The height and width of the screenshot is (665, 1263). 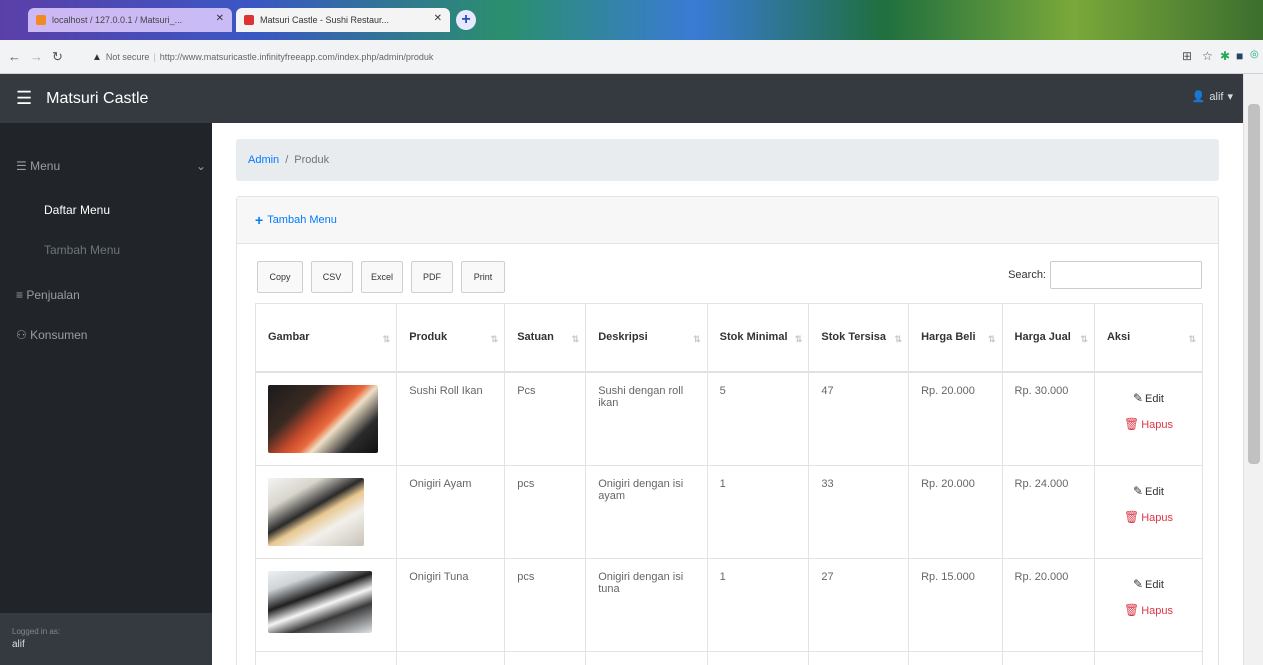 I want to click on user-icon: 👤, so click(x=1198, y=97).